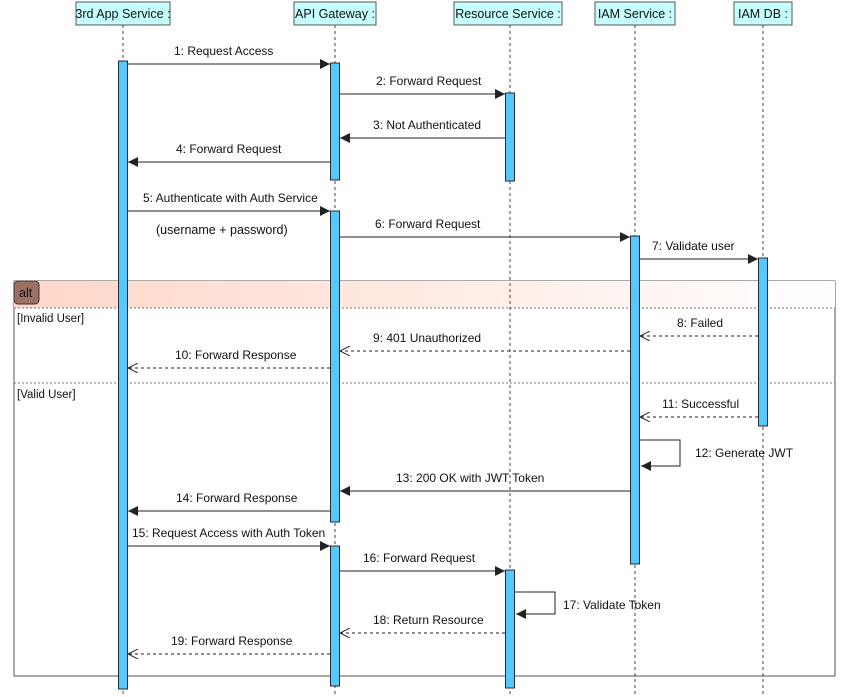 Image resolution: width=847 pixels, height=697 pixels. I want to click on message-12-label: 12: Generate JWT, so click(744, 453).